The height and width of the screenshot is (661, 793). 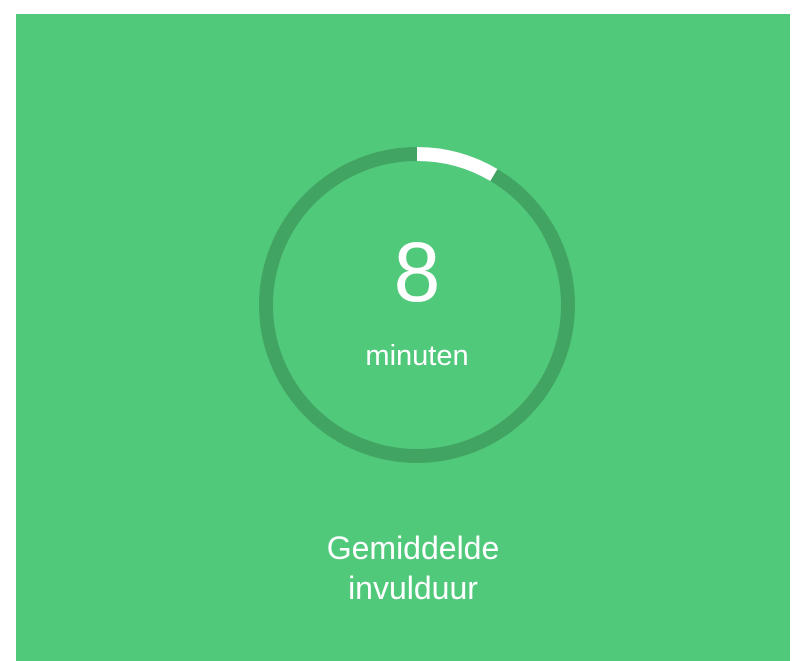 I want to click on stat-unit: minuten, so click(x=417, y=356).